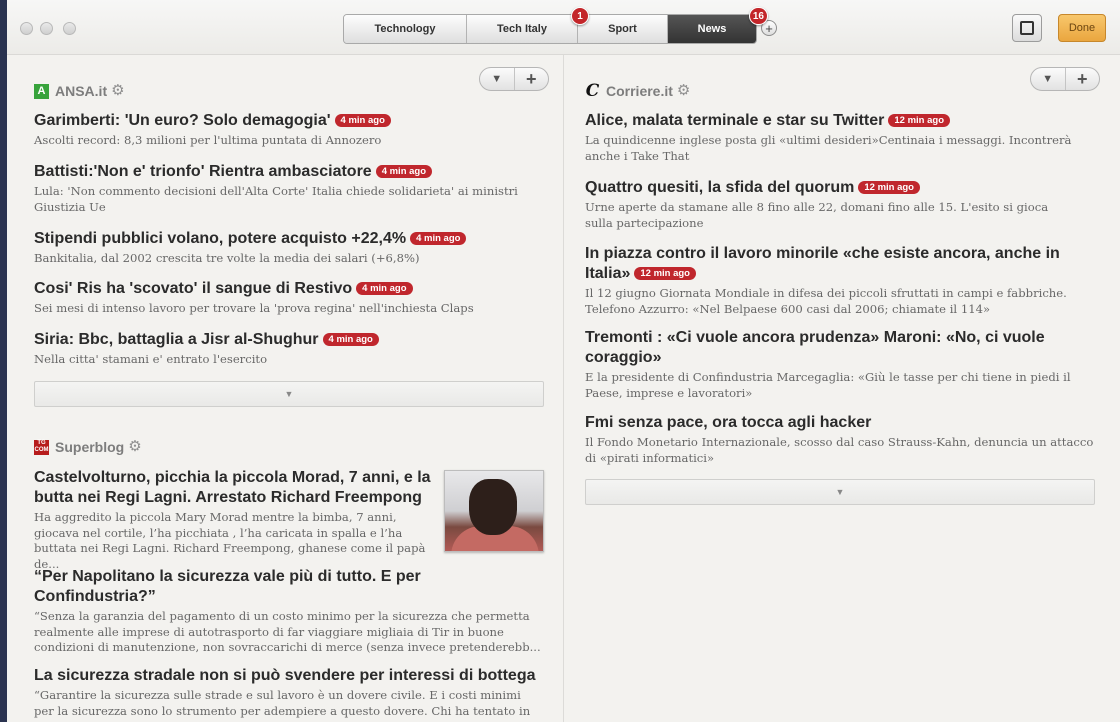  What do you see at coordinates (46, 28) in the screenshot?
I see `minimize-window-button` at bounding box center [46, 28].